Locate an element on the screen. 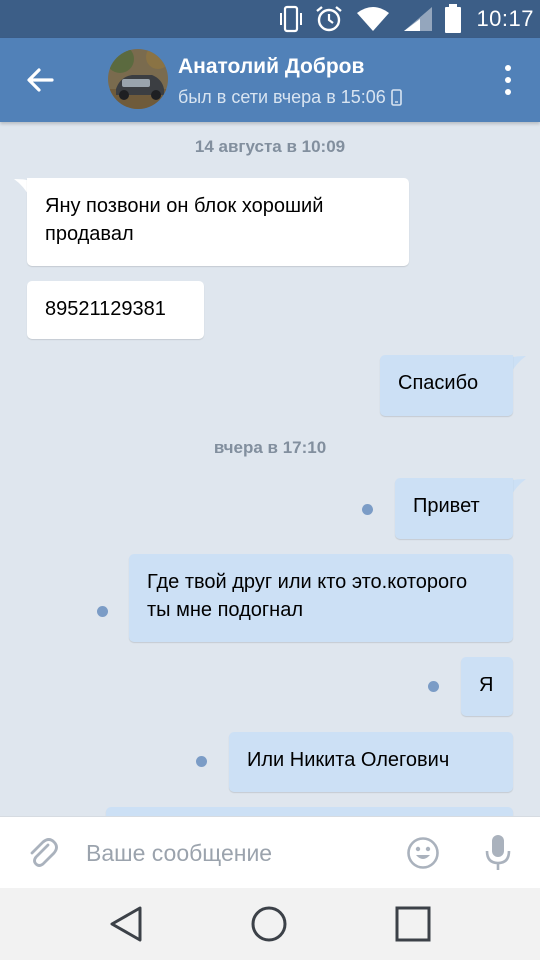 The height and width of the screenshot is (960, 540). contact-name: Анатолий Добров is located at coordinates (271, 67).